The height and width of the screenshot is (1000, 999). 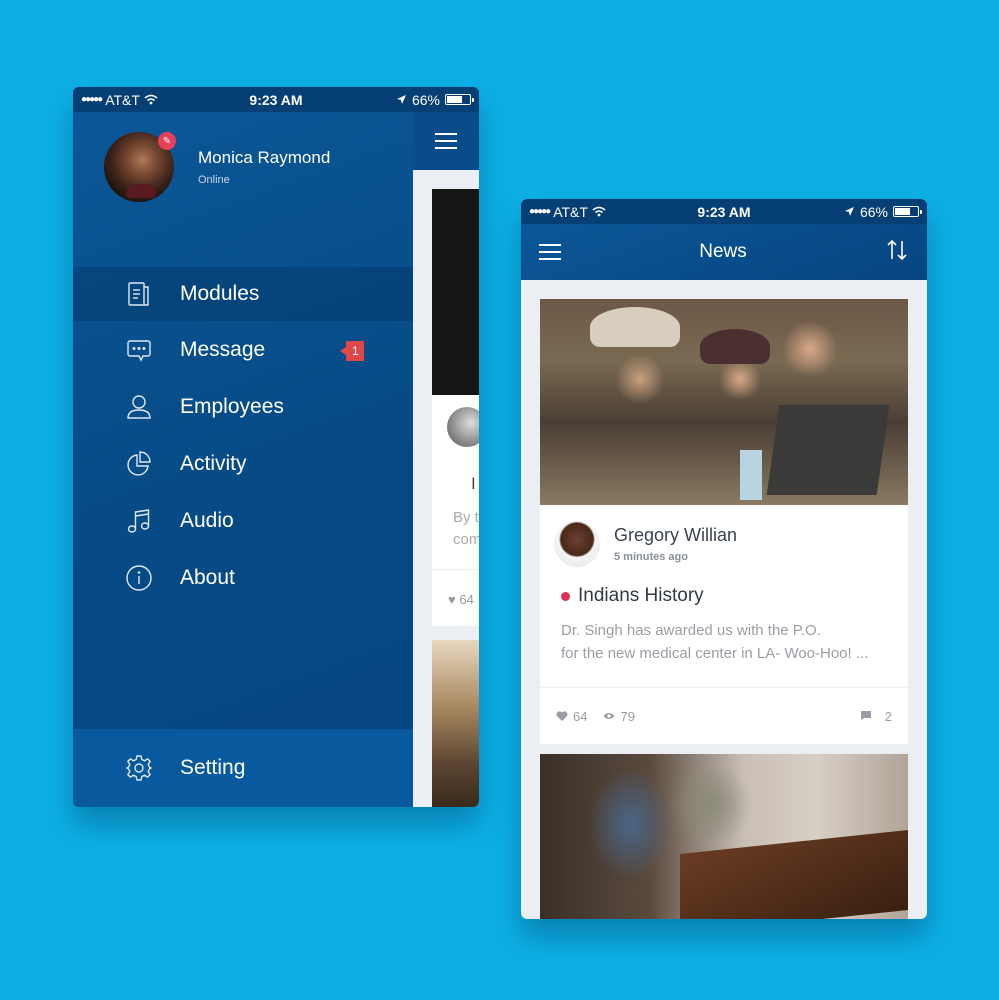 I want to click on menu-item-activity: Activity, so click(x=243, y=463).